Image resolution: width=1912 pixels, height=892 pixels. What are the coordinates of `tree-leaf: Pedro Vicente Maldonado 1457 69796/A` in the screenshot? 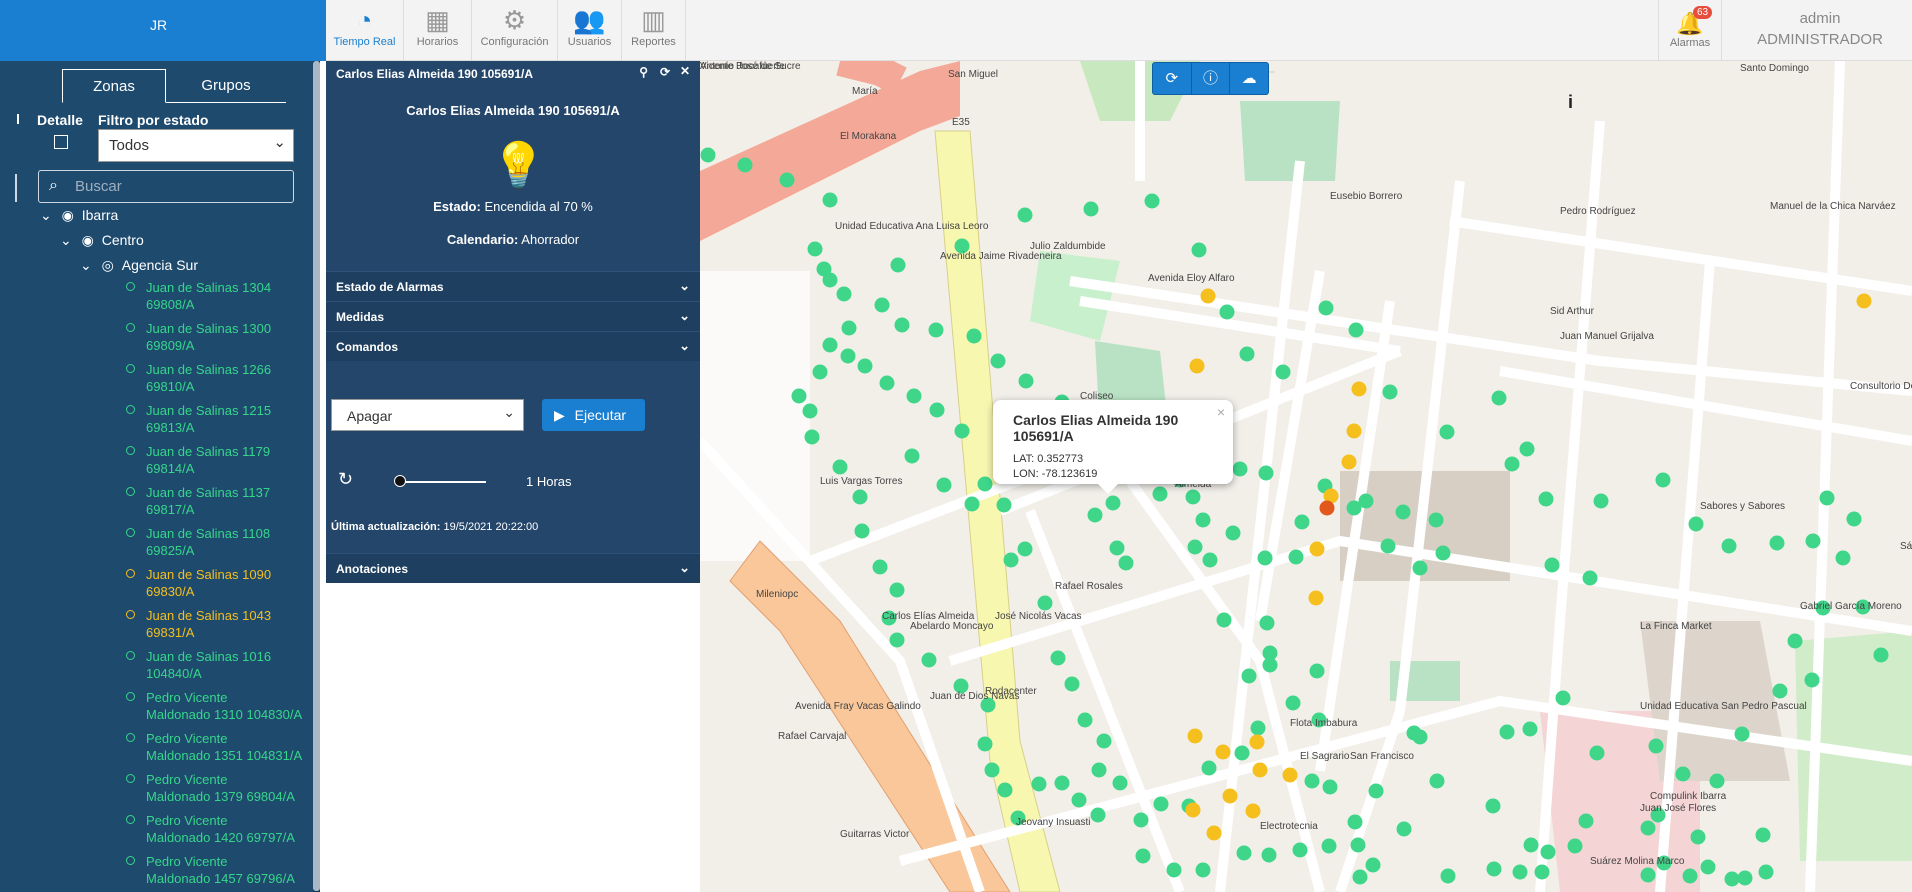 It's located at (218, 870).